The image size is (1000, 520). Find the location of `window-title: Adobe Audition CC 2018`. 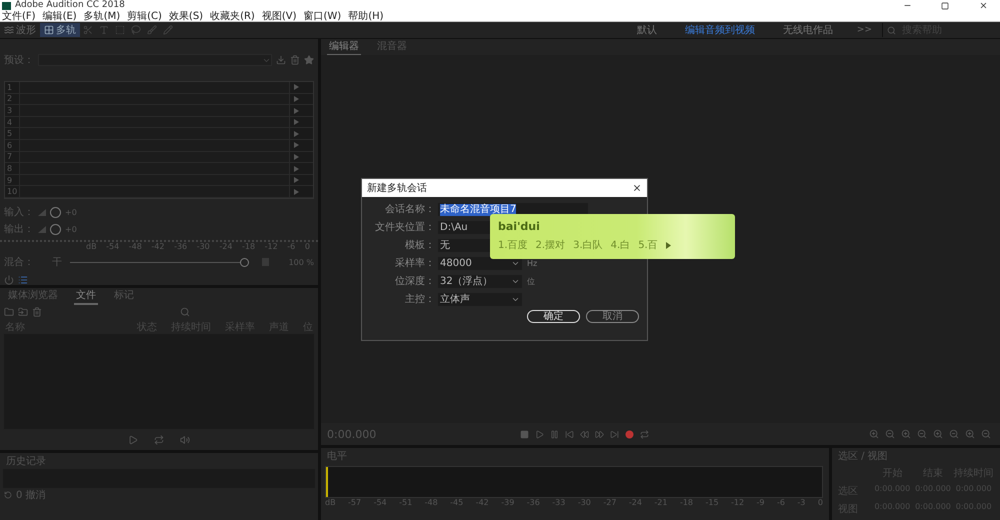

window-title: Adobe Audition CC 2018 is located at coordinates (70, 5).